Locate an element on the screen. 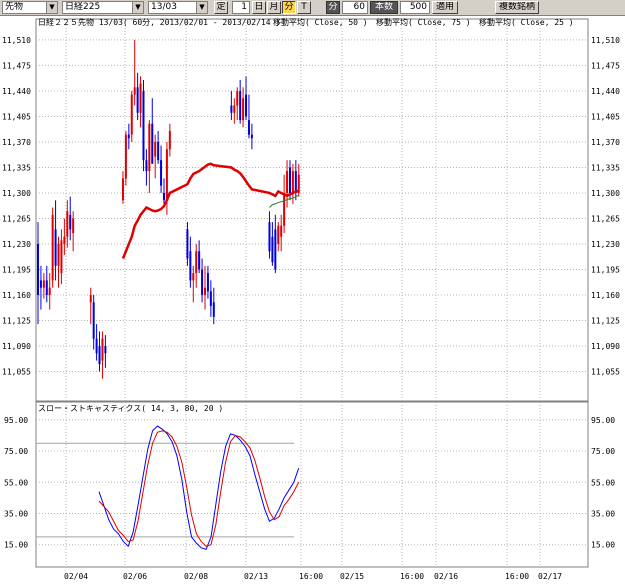  stoch-k-line is located at coordinates (199, 488).